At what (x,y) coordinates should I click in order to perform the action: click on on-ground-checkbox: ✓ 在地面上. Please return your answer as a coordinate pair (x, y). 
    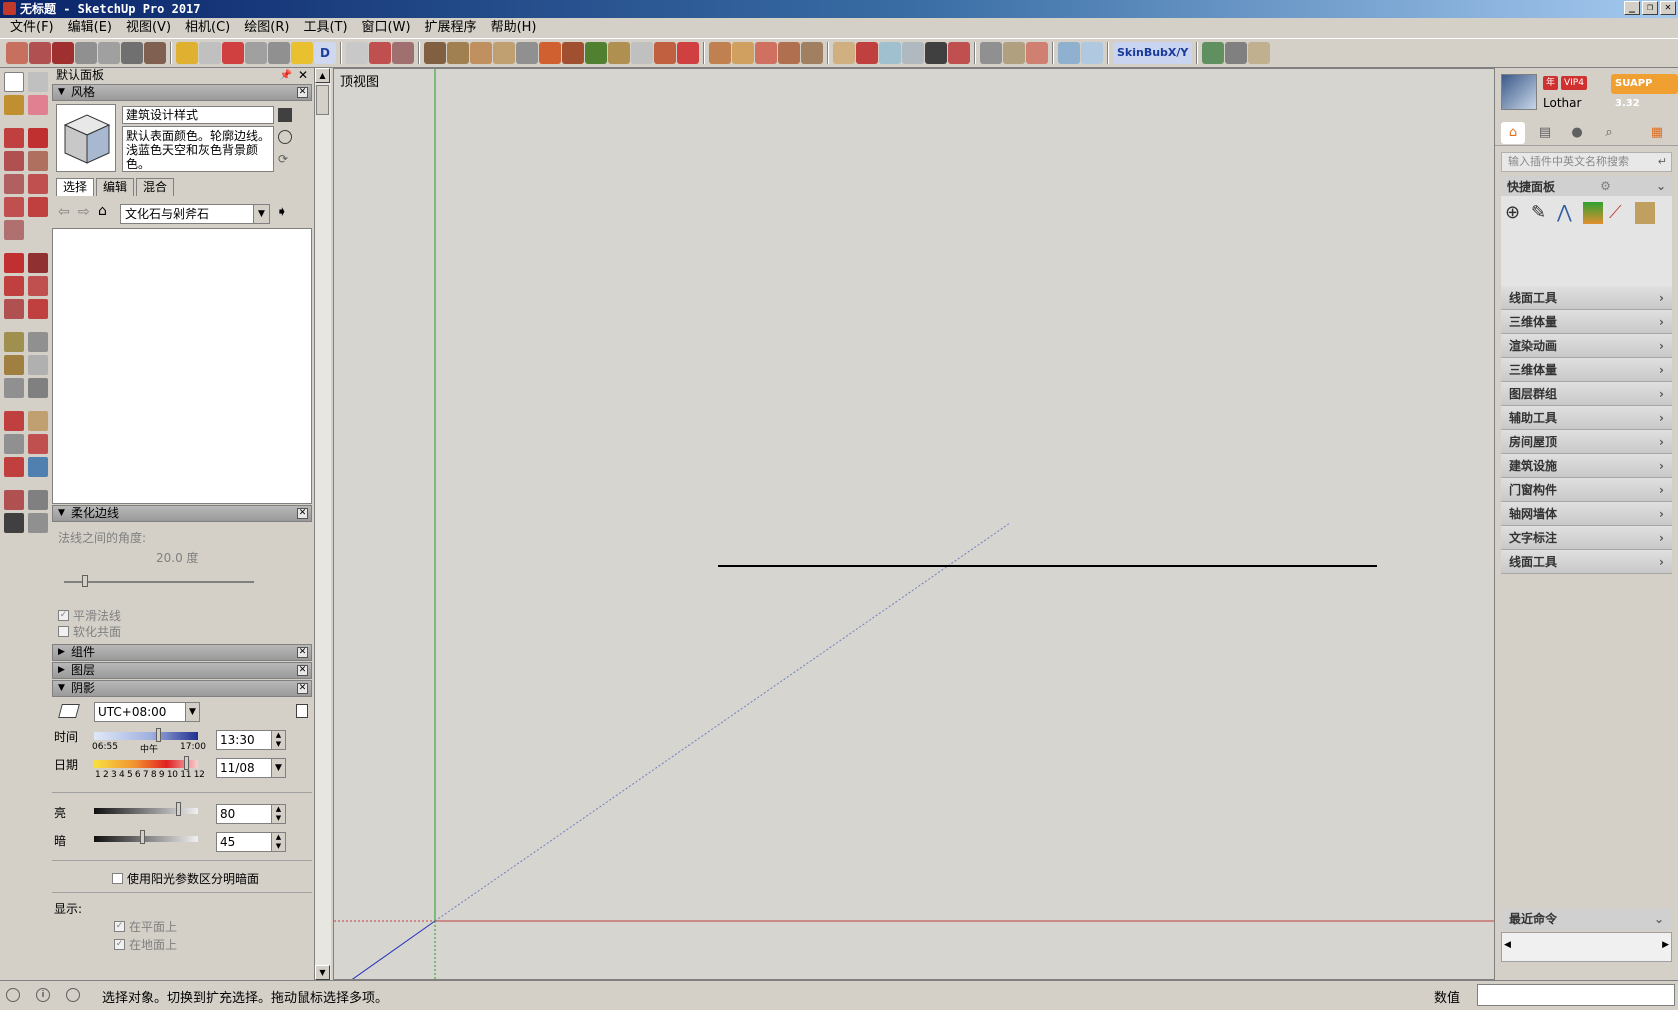
    Looking at the image, I should click on (145, 944).